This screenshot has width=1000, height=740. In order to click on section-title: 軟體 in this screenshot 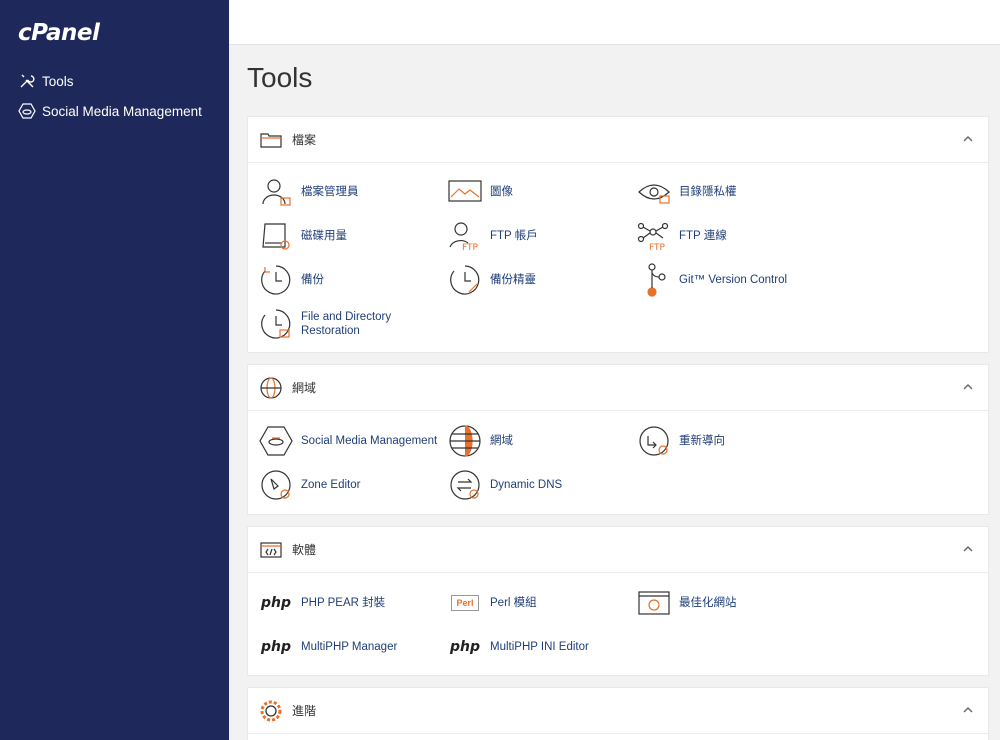, I will do `click(304, 550)`.